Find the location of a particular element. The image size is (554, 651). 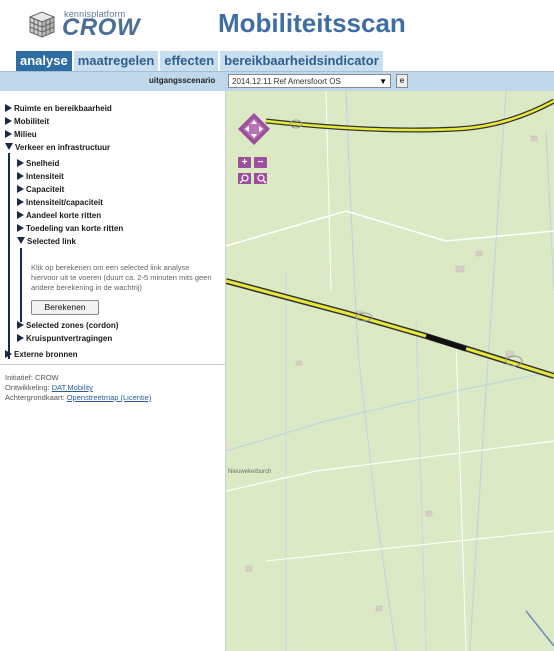

tab-analyse: analyse is located at coordinates (44, 61).